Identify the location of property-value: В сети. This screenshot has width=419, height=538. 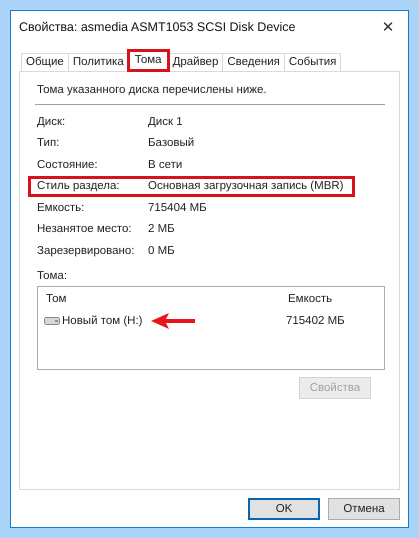
(165, 164).